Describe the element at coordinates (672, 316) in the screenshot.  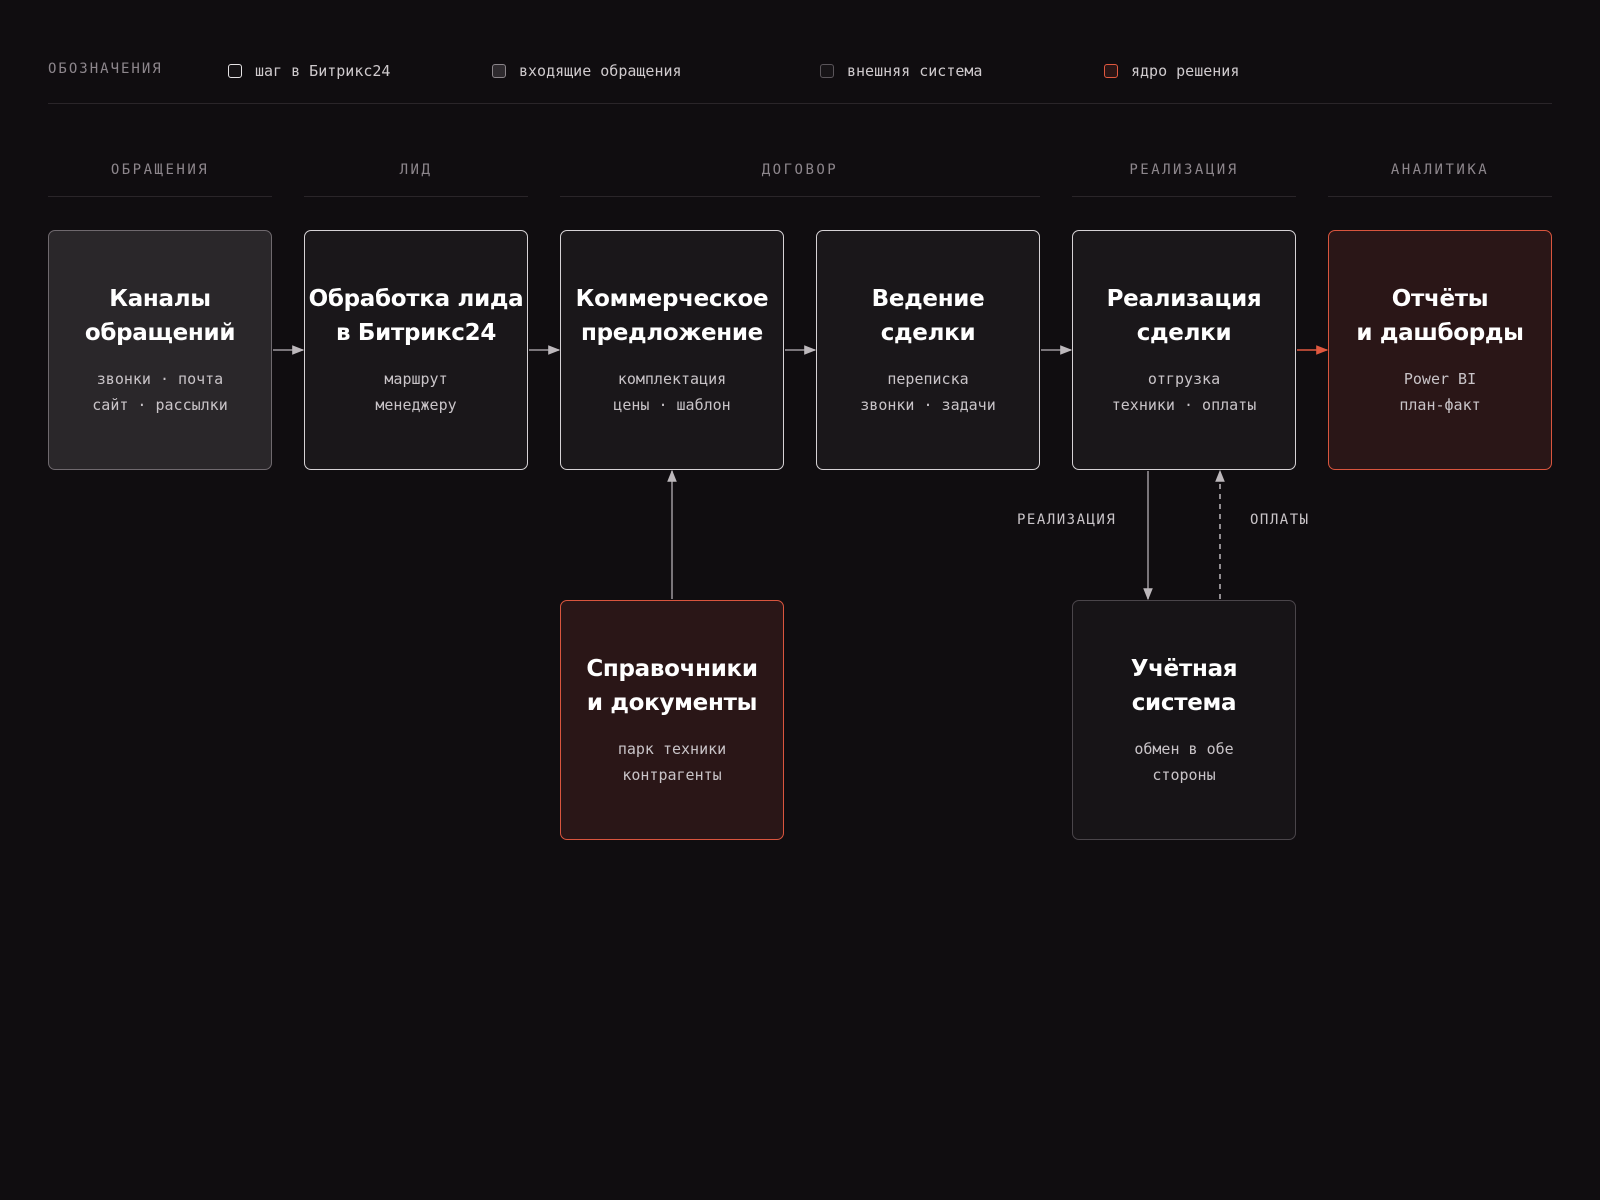
I see `node-offer-title: Коммерческое предложение` at that location.